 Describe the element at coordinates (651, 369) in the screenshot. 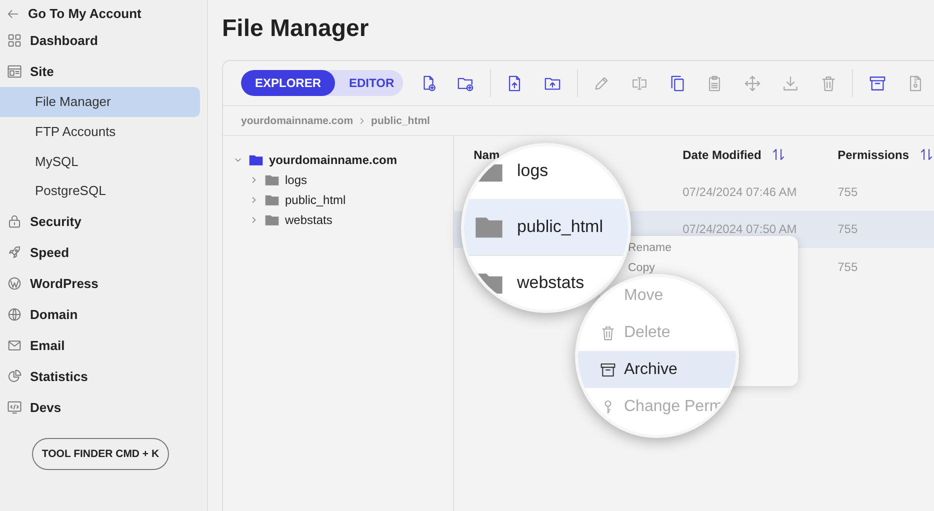

I see `menu-label: Archive` at that location.